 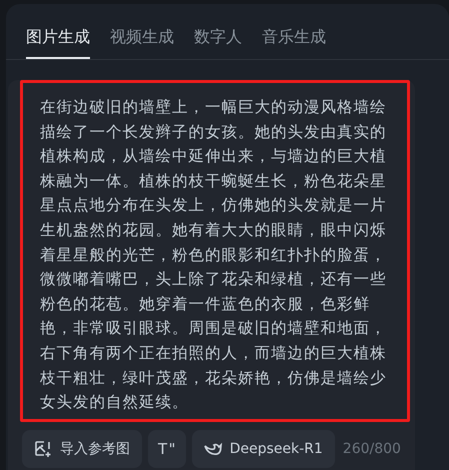 I want to click on text-format-button: T ", so click(x=167, y=449).